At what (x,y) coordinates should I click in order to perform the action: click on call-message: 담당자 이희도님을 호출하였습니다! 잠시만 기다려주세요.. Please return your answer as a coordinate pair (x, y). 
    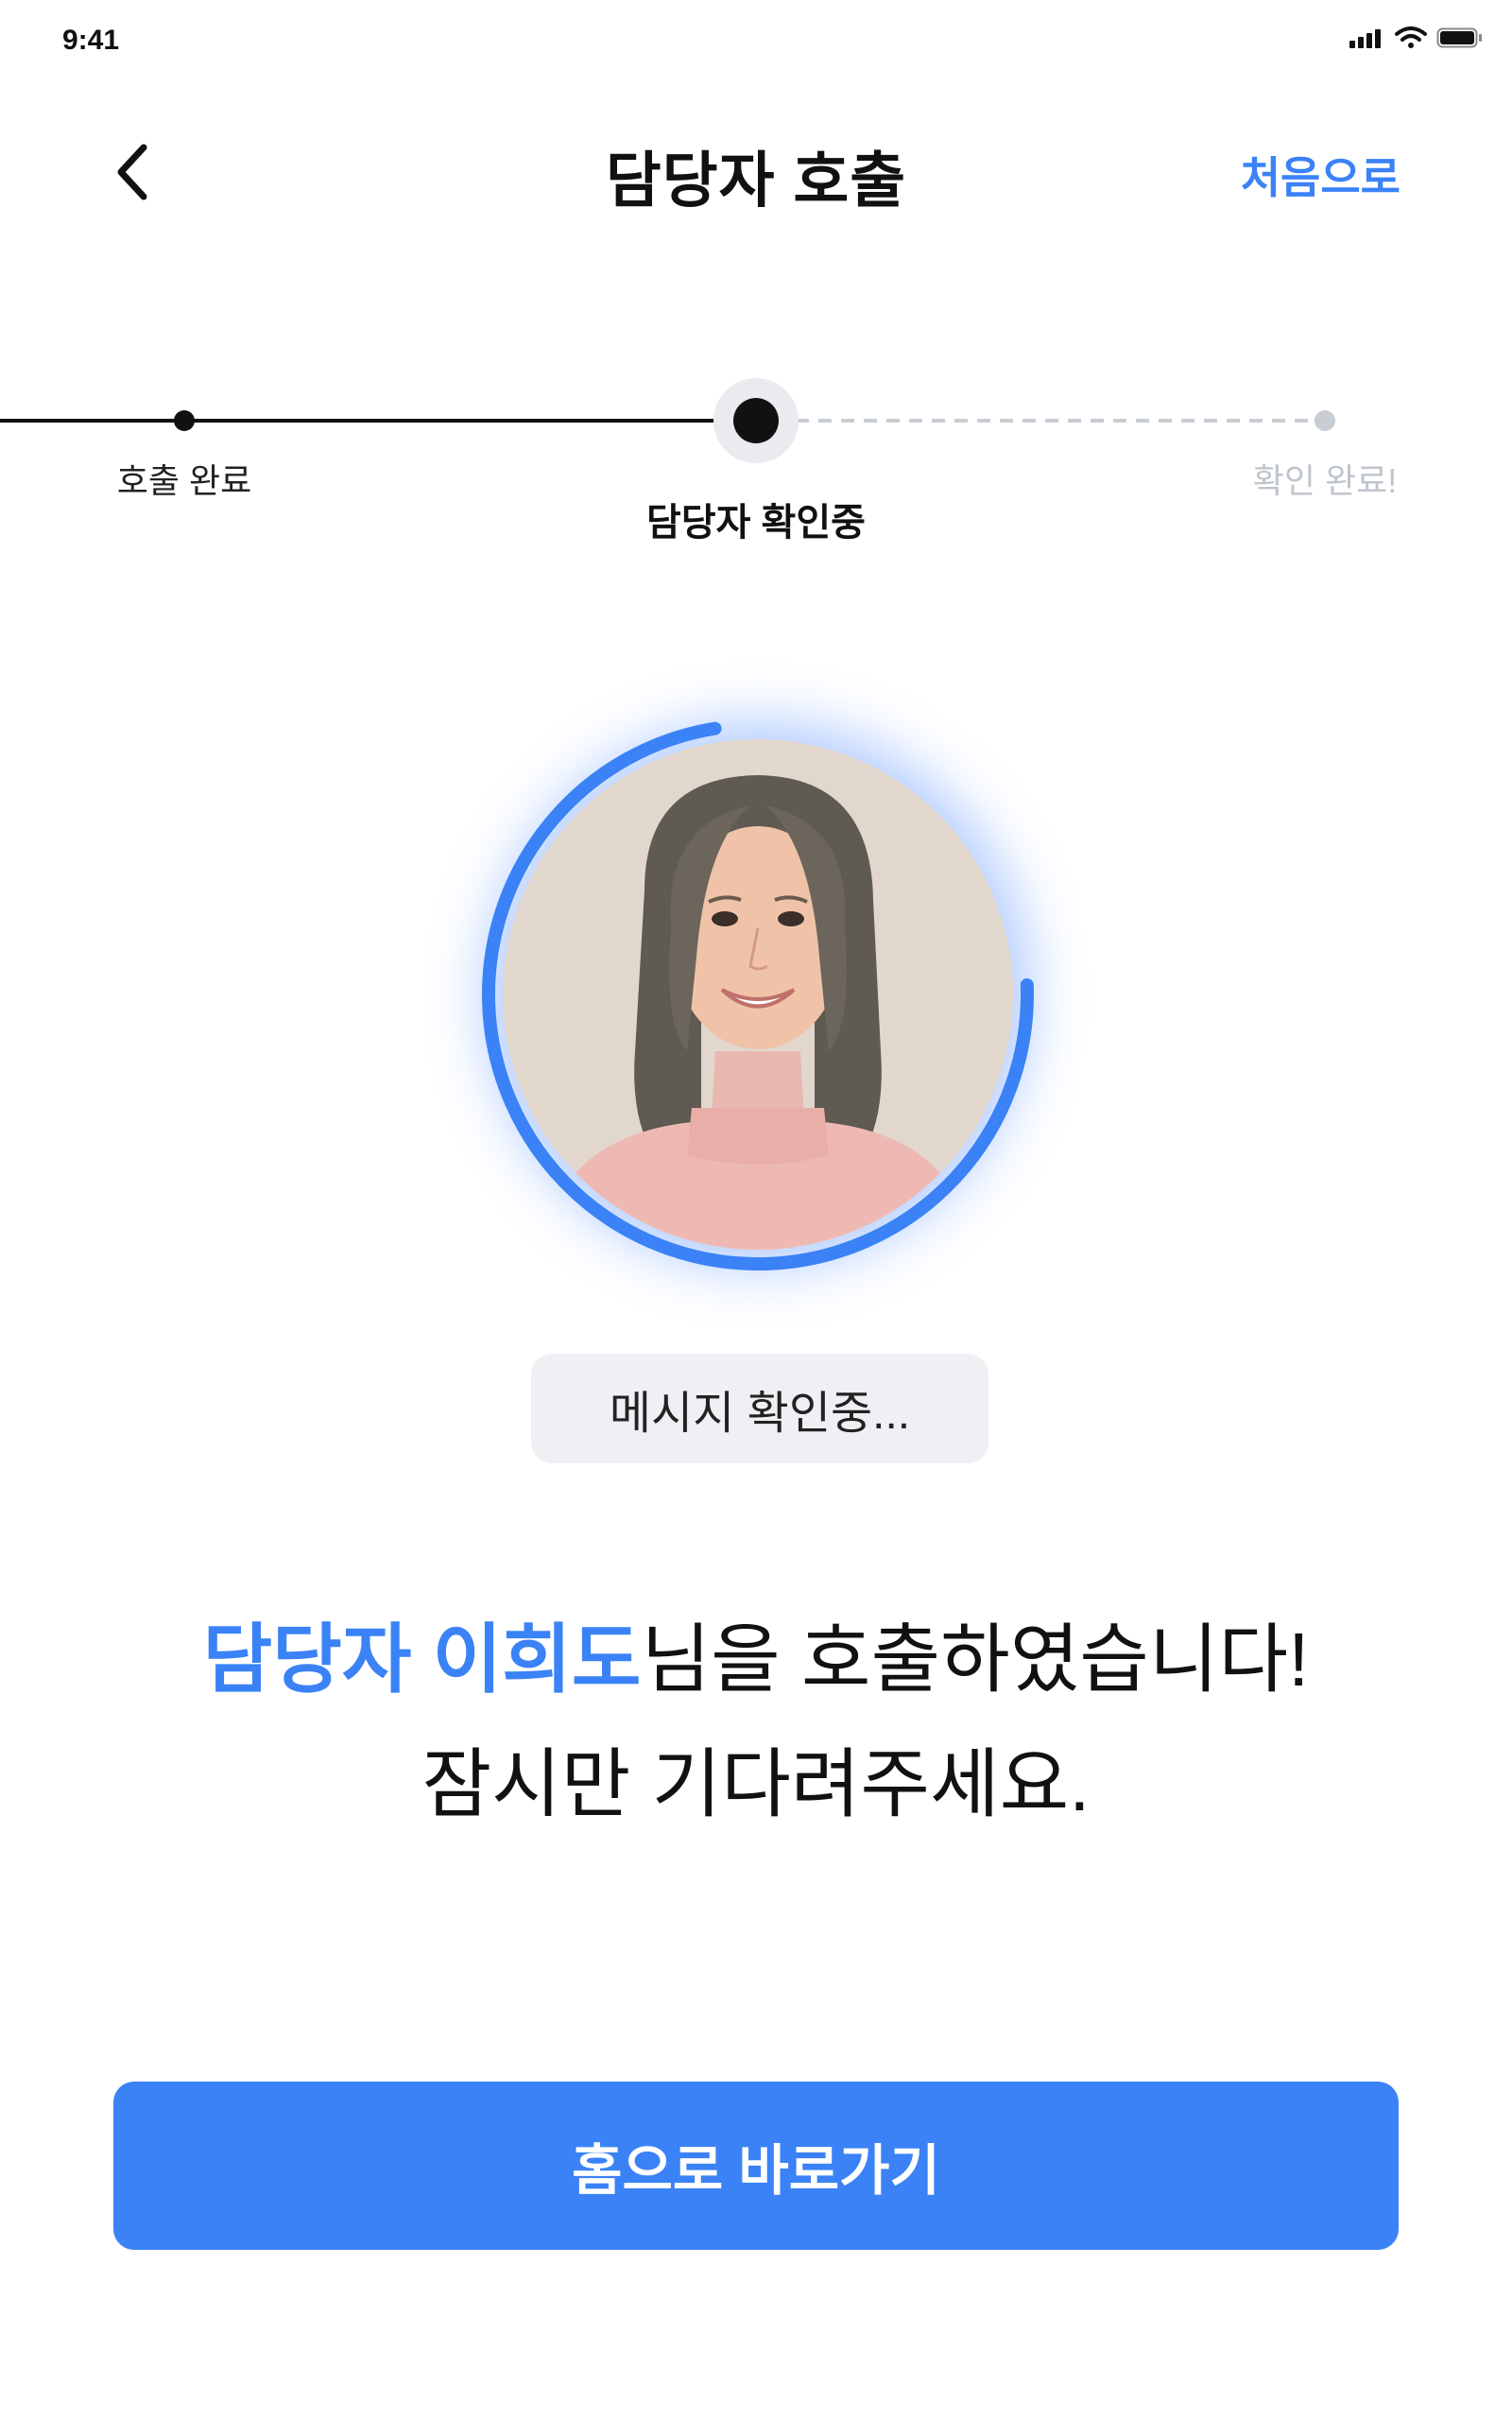
    Looking at the image, I should click on (756, 1722).